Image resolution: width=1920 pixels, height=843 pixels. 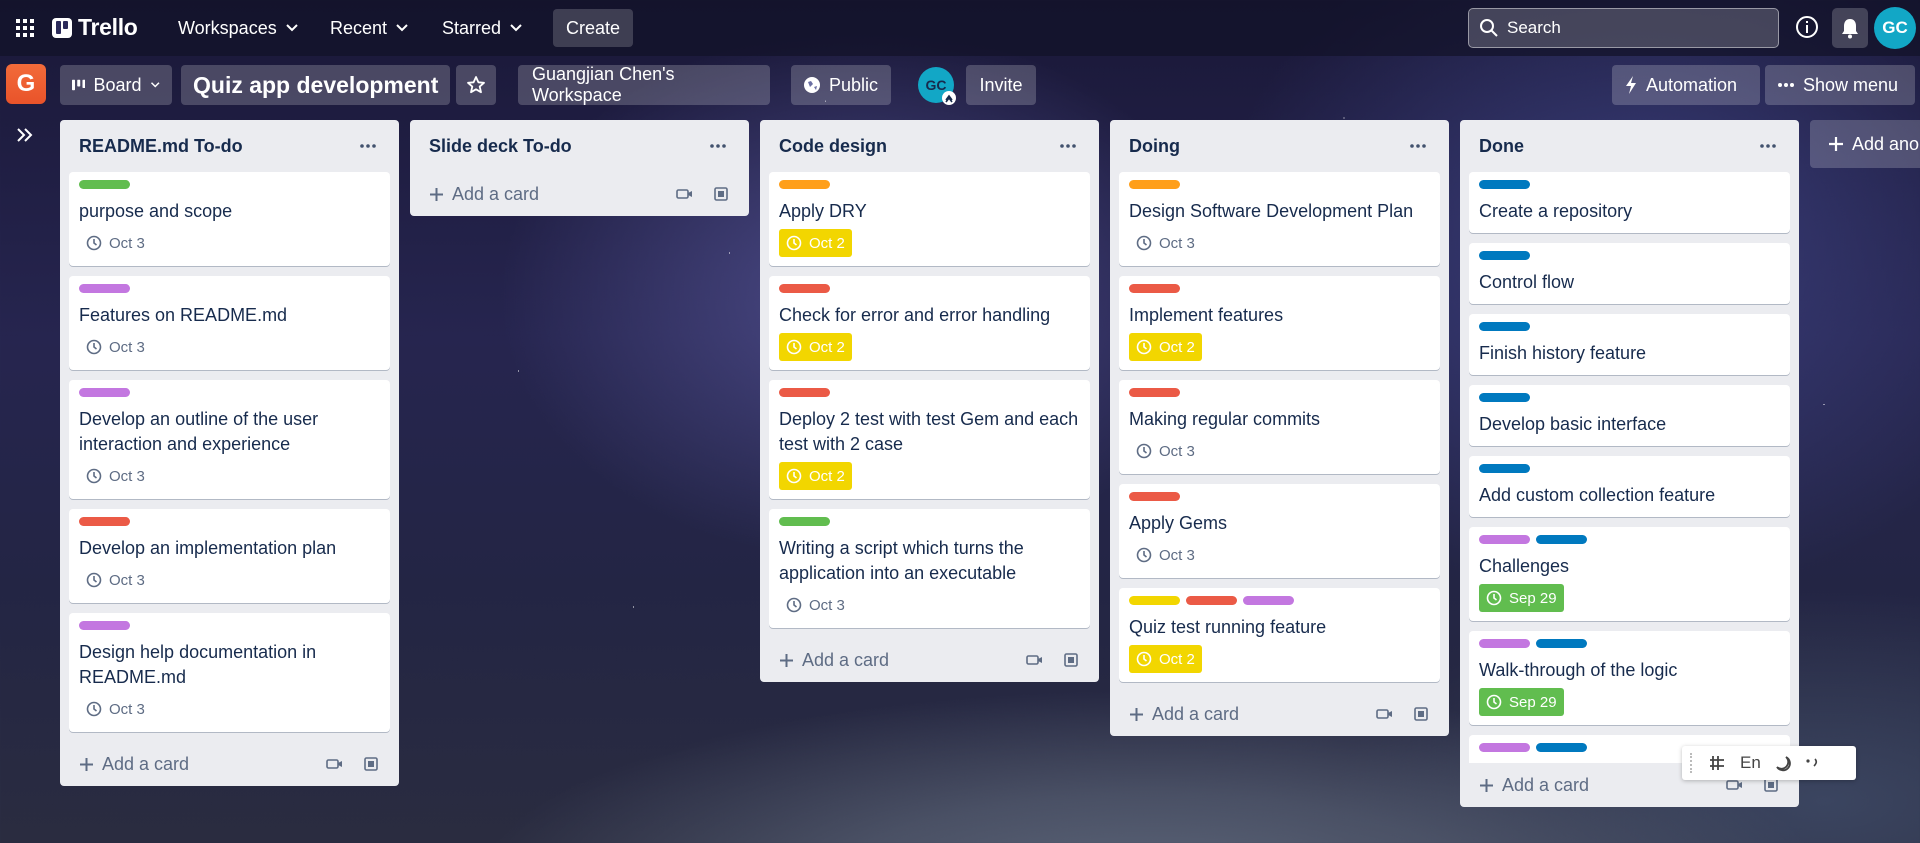 What do you see at coordinates (369, 28) in the screenshot?
I see `recent-menu: Recent` at bounding box center [369, 28].